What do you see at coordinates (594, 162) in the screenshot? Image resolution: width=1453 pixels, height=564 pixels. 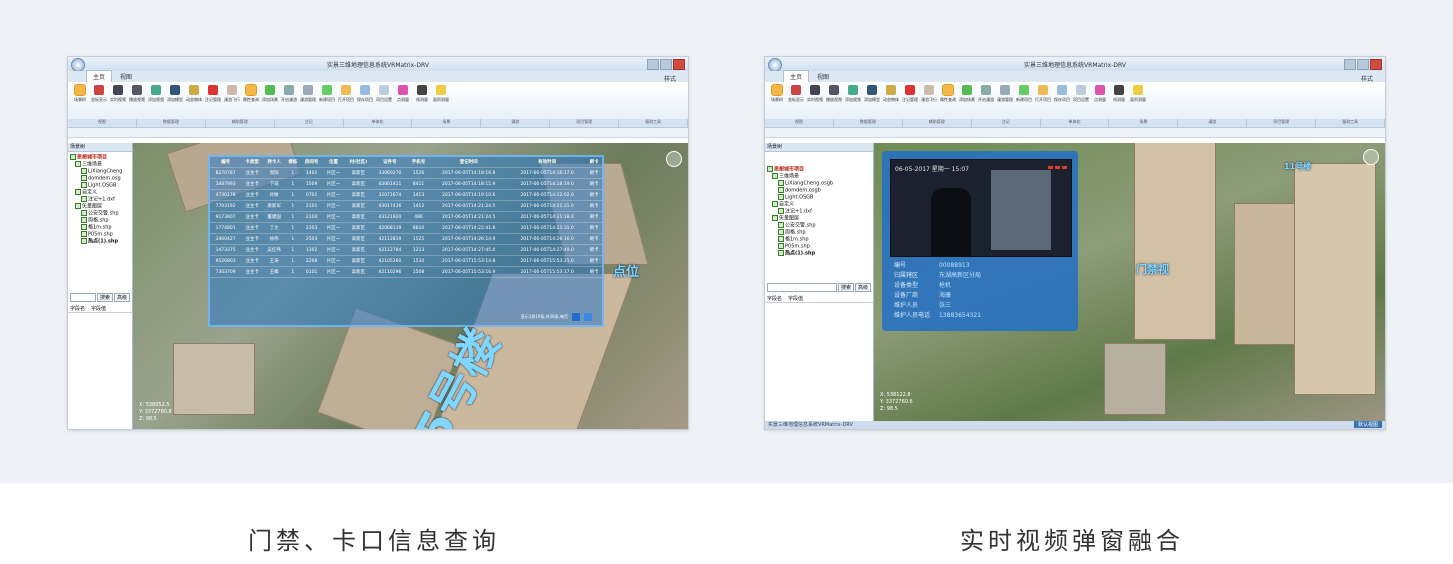 I see `column-header: 刷卡` at bounding box center [594, 162].